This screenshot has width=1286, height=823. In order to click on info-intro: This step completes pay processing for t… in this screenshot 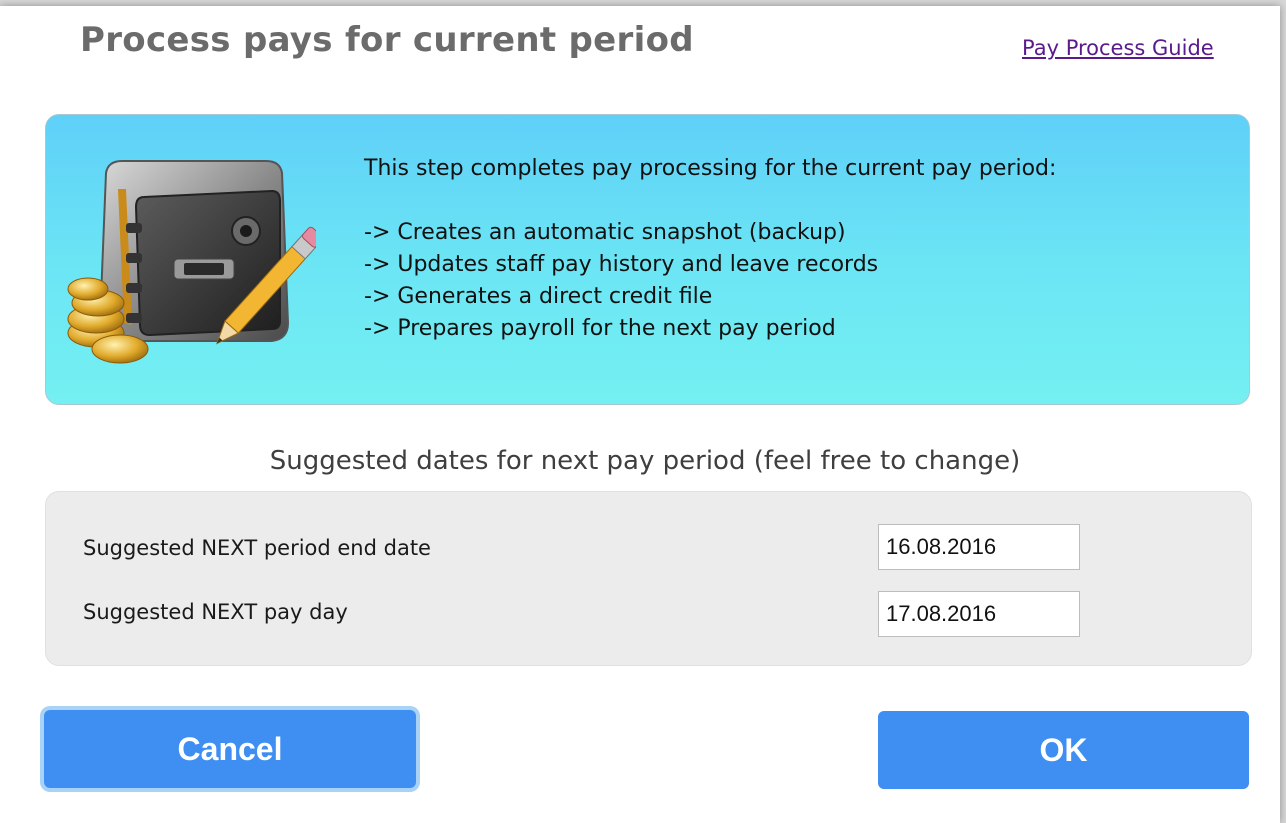, I will do `click(710, 168)`.